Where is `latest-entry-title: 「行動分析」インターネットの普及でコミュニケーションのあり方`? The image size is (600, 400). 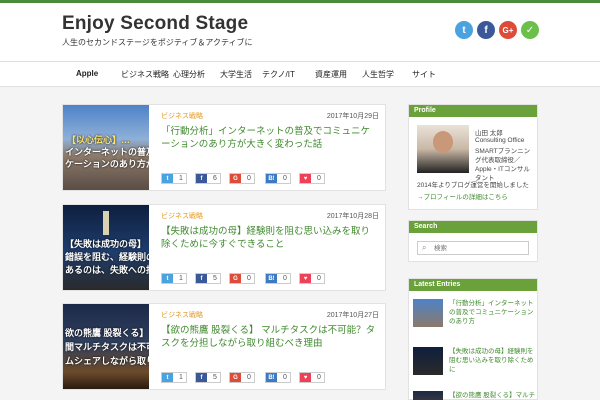
latest-entry-title: 「行動分析」インターネットの普及でコミュニケーションのあり方 is located at coordinates (491, 312).